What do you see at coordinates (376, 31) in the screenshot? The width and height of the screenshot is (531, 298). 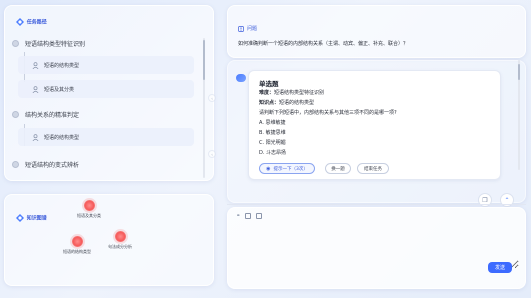 I see `question-panel: 问题 如何准确判断一个短语的内部结构关系（主谓、动宾、偏正、补充、联合）？` at bounding box center [376, 31].